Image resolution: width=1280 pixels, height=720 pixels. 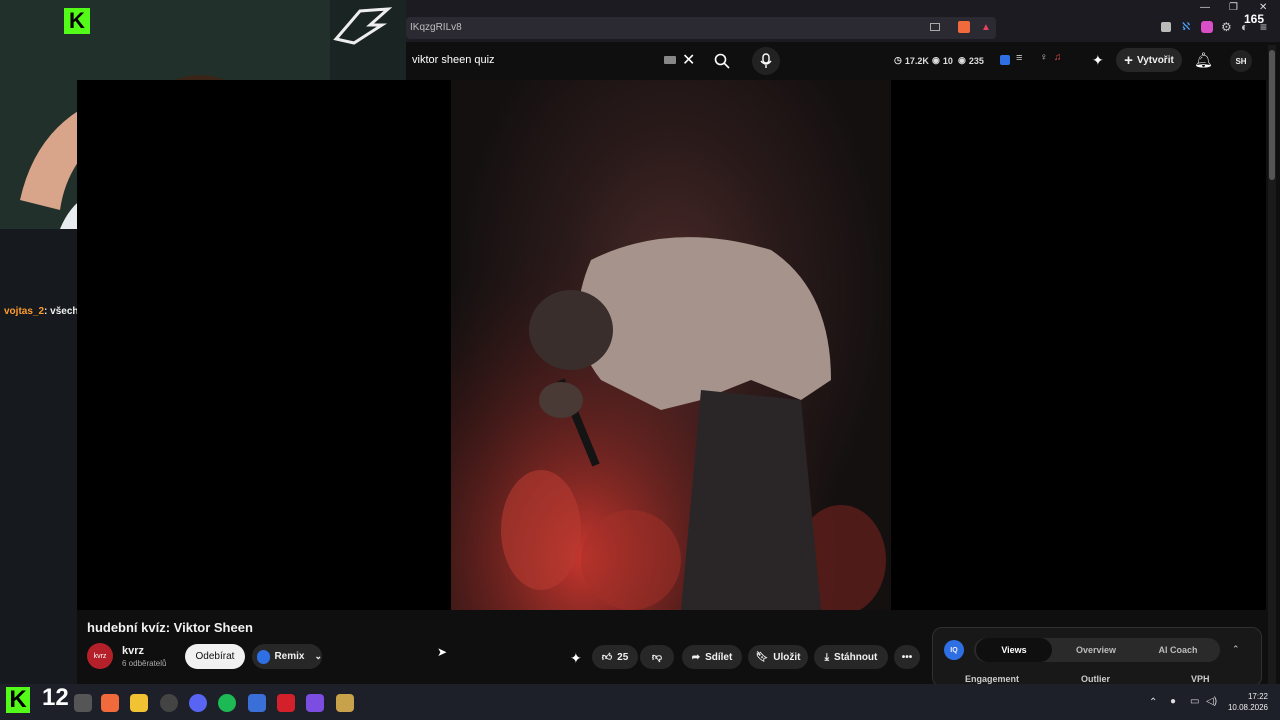 What do you see at coordinates (1058, 57) in the screenshot?
I see `alert-bell-icon: ♫` at bounding box center [1058, 57].